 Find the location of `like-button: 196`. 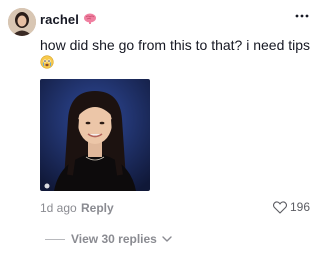

like-button: 196 is located at coordinates (291, 207).